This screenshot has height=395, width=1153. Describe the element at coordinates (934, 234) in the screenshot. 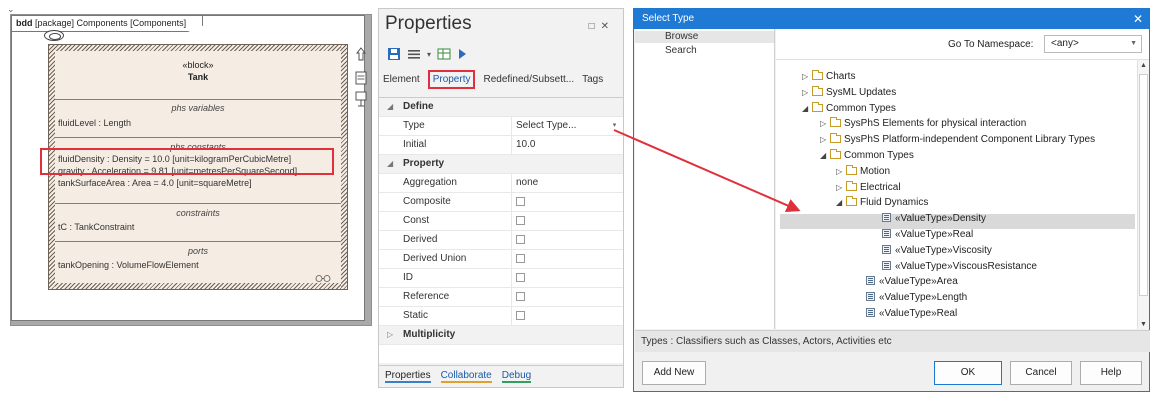

I see `tree-item-label: «ValueType»Real` at that location.